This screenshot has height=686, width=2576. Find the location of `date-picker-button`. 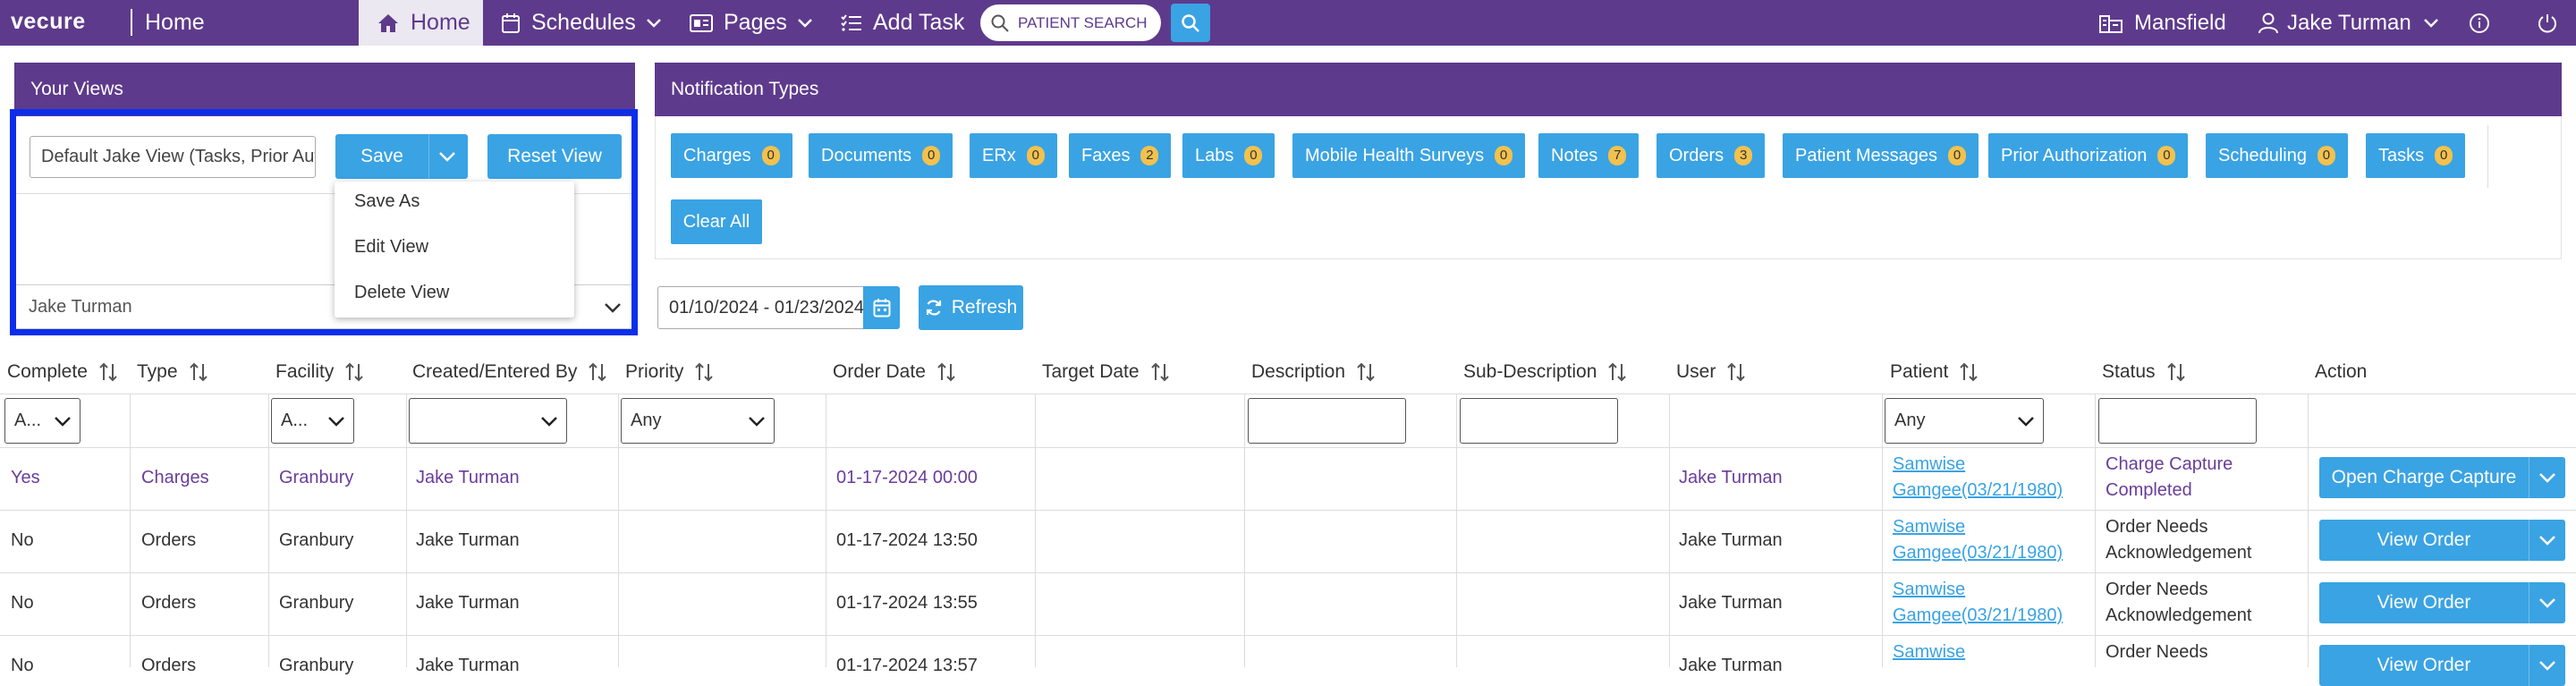

date-picker-button is located at coordinates (881, 307).